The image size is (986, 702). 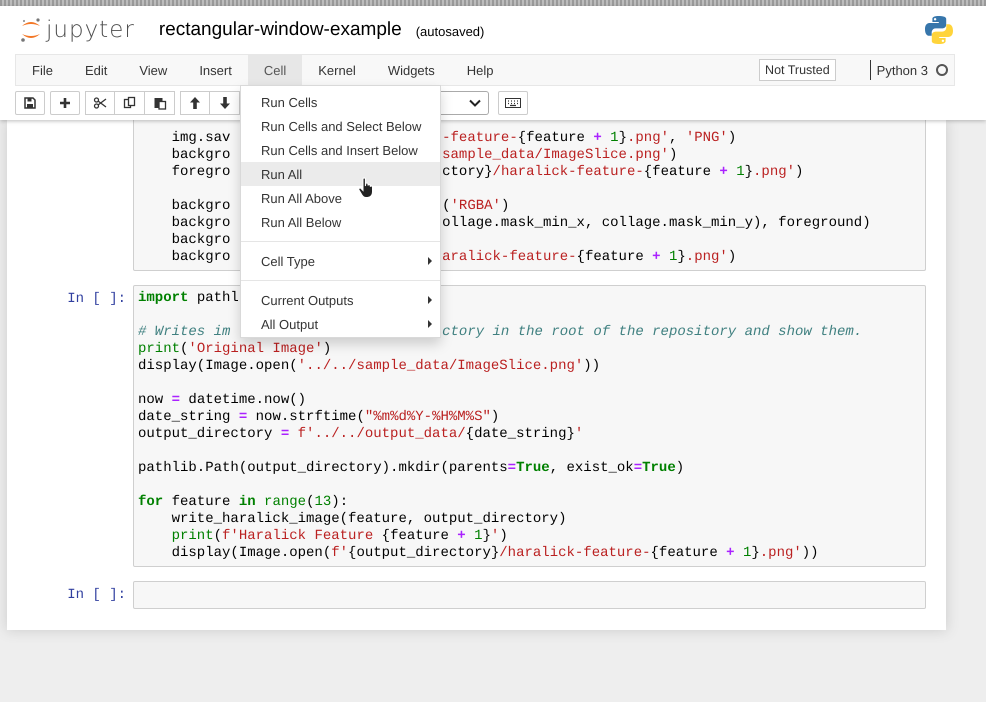 I want to click on code-line: import pathl, so click(x=188, y=298).